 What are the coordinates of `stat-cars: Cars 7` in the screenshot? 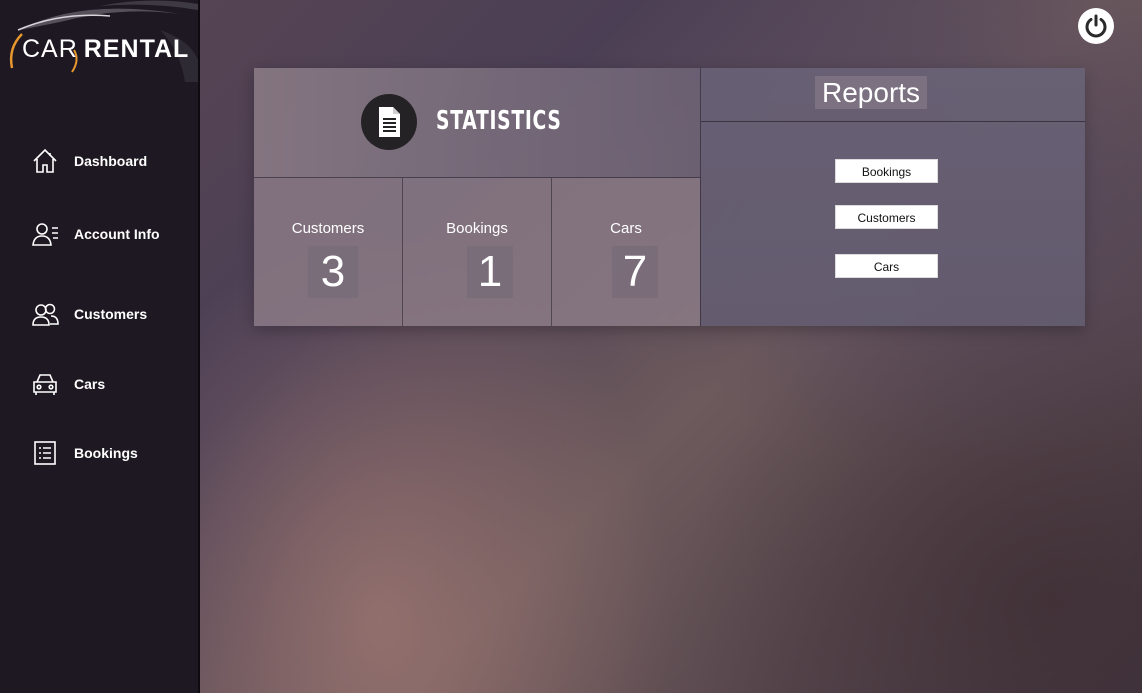 It's located at (626, 252).